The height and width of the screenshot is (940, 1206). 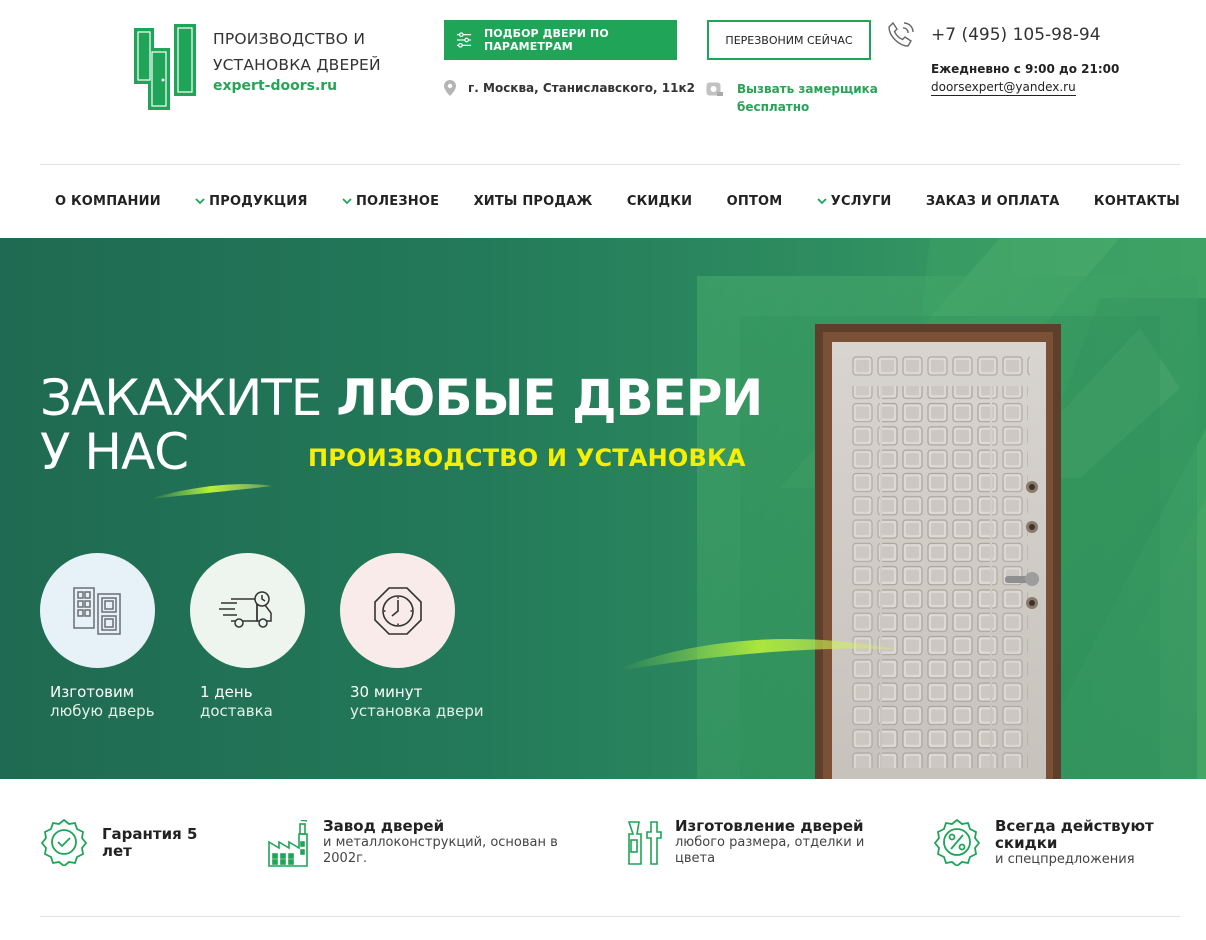 I want to click on feature-title: 30 минут, so click(x=386, y=692).